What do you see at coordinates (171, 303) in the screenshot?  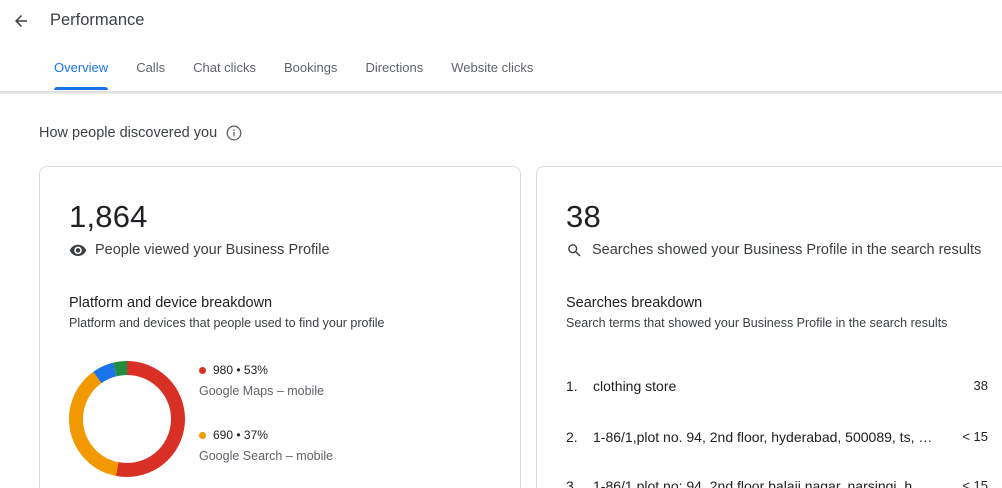 I see `breakdown-title: Platform and device breakdown` at bounding box center [171, 303].